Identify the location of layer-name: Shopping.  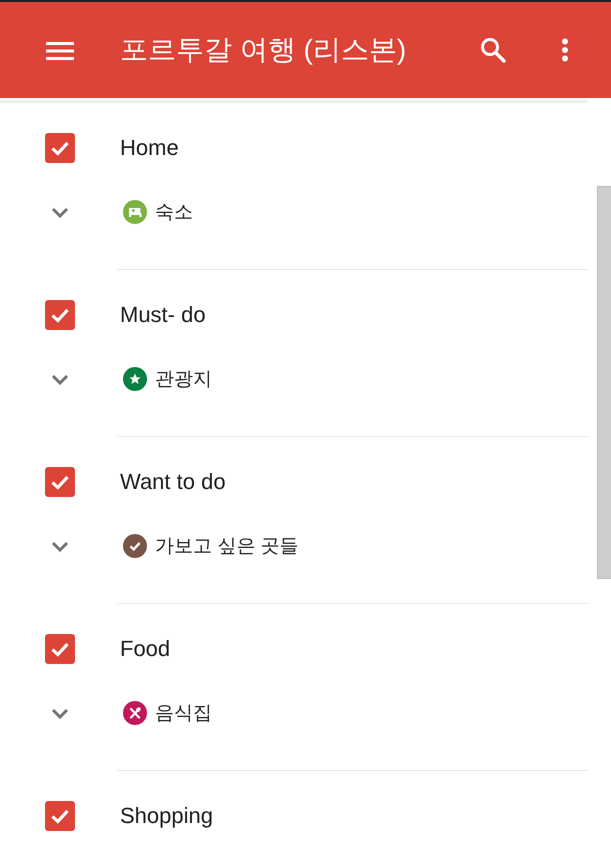
(166, 816).